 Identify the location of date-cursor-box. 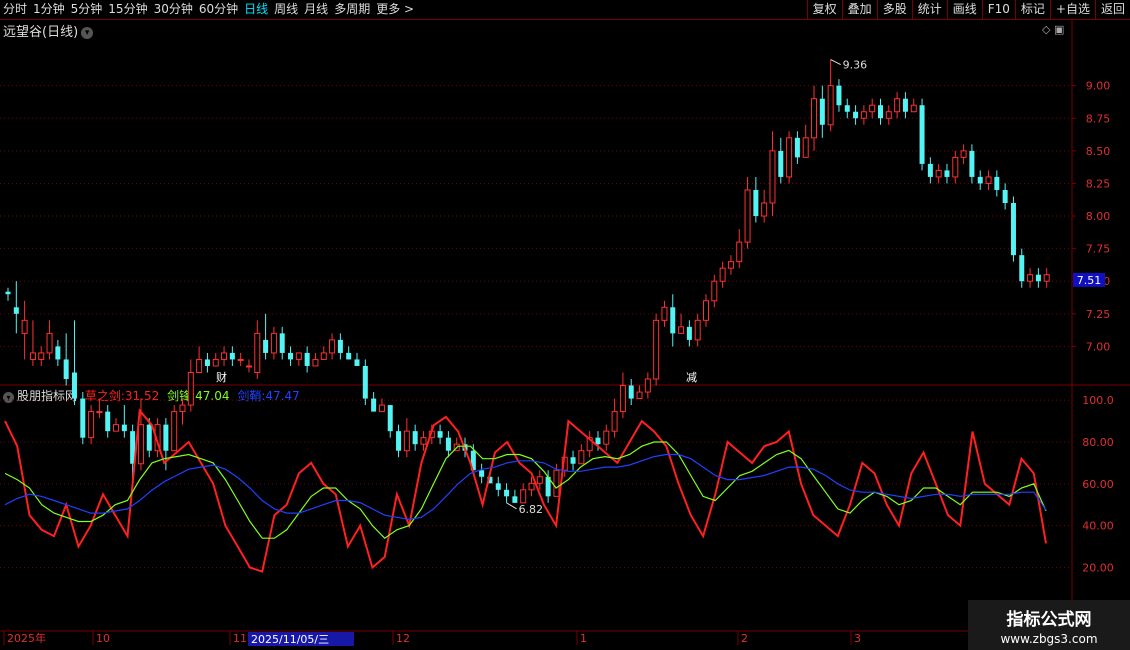
(301, 639).